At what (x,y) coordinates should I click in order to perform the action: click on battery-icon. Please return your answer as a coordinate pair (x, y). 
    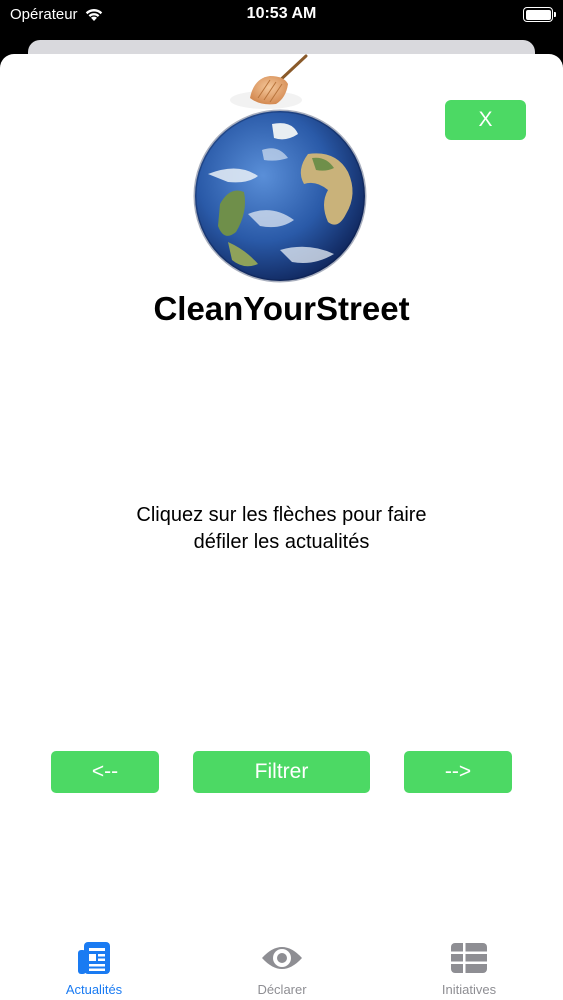
    Looking at the image, I should click on (539, 14).